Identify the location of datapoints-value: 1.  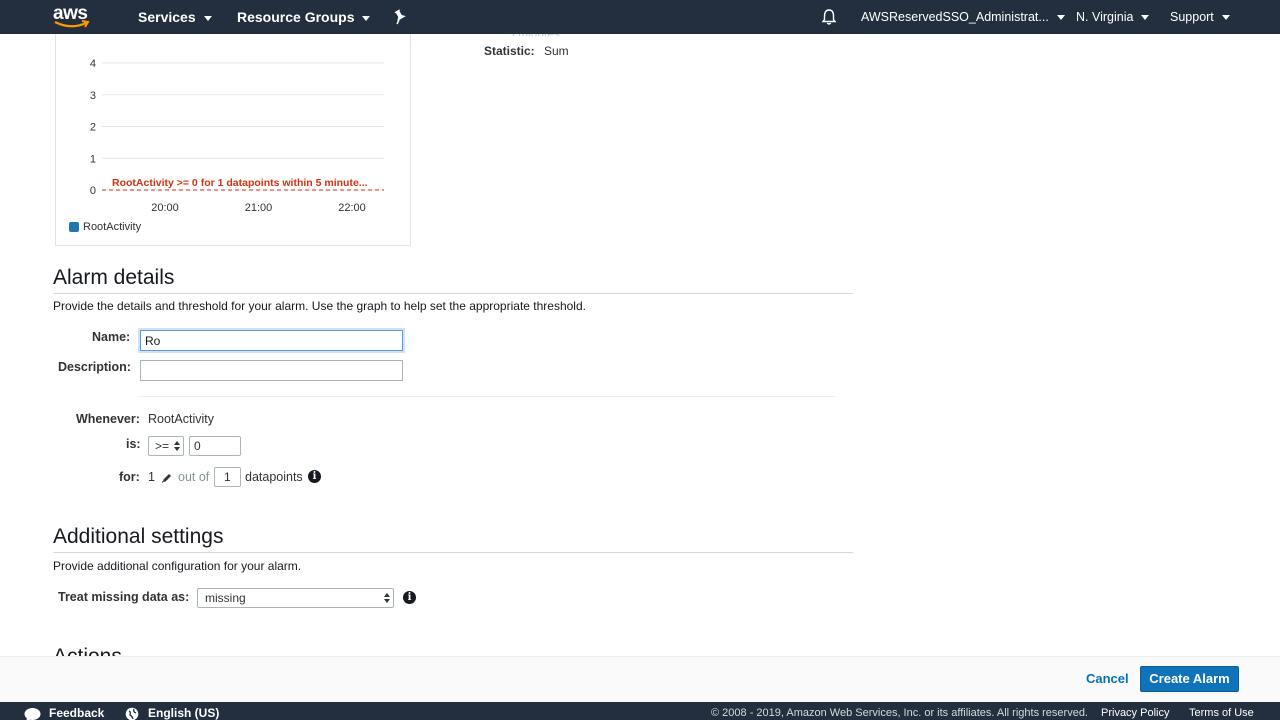
(227, 477).